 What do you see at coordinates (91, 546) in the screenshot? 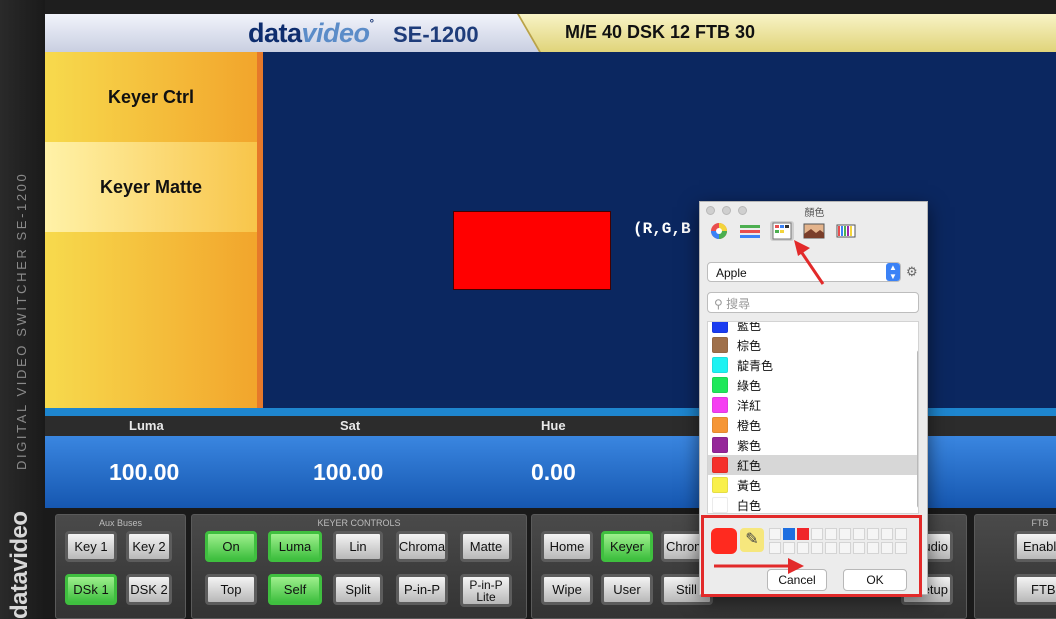
I see `key1-button: Key 1` at bounding box center [91, 546].